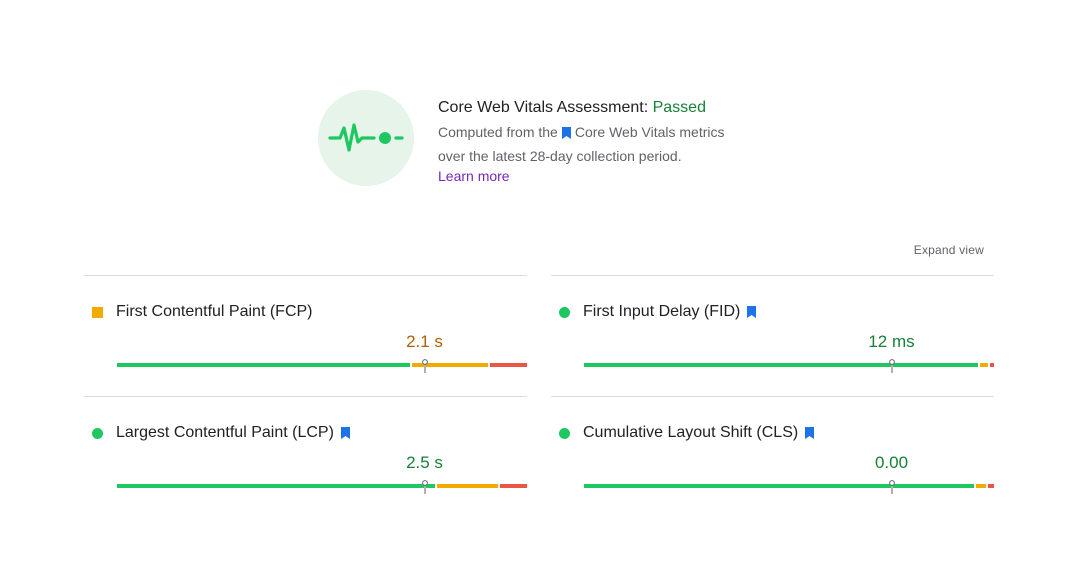  Describe the element at coordinates (225, 432) in the screenshot. I see `metric-name: Largest Contentful Paint (LCP)` at that location.